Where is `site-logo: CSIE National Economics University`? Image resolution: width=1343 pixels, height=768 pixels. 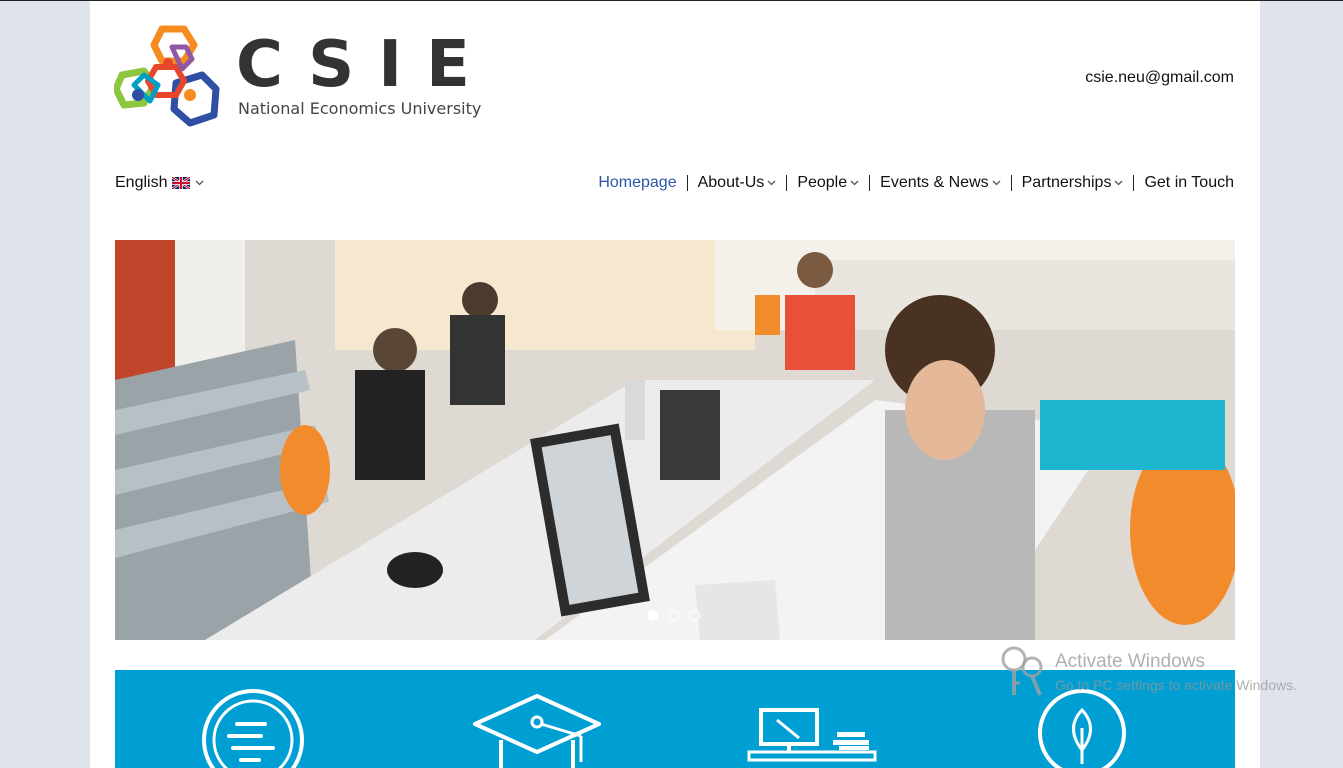 site-logo: CSIE National Economics University is located at coordinates (299, 78).